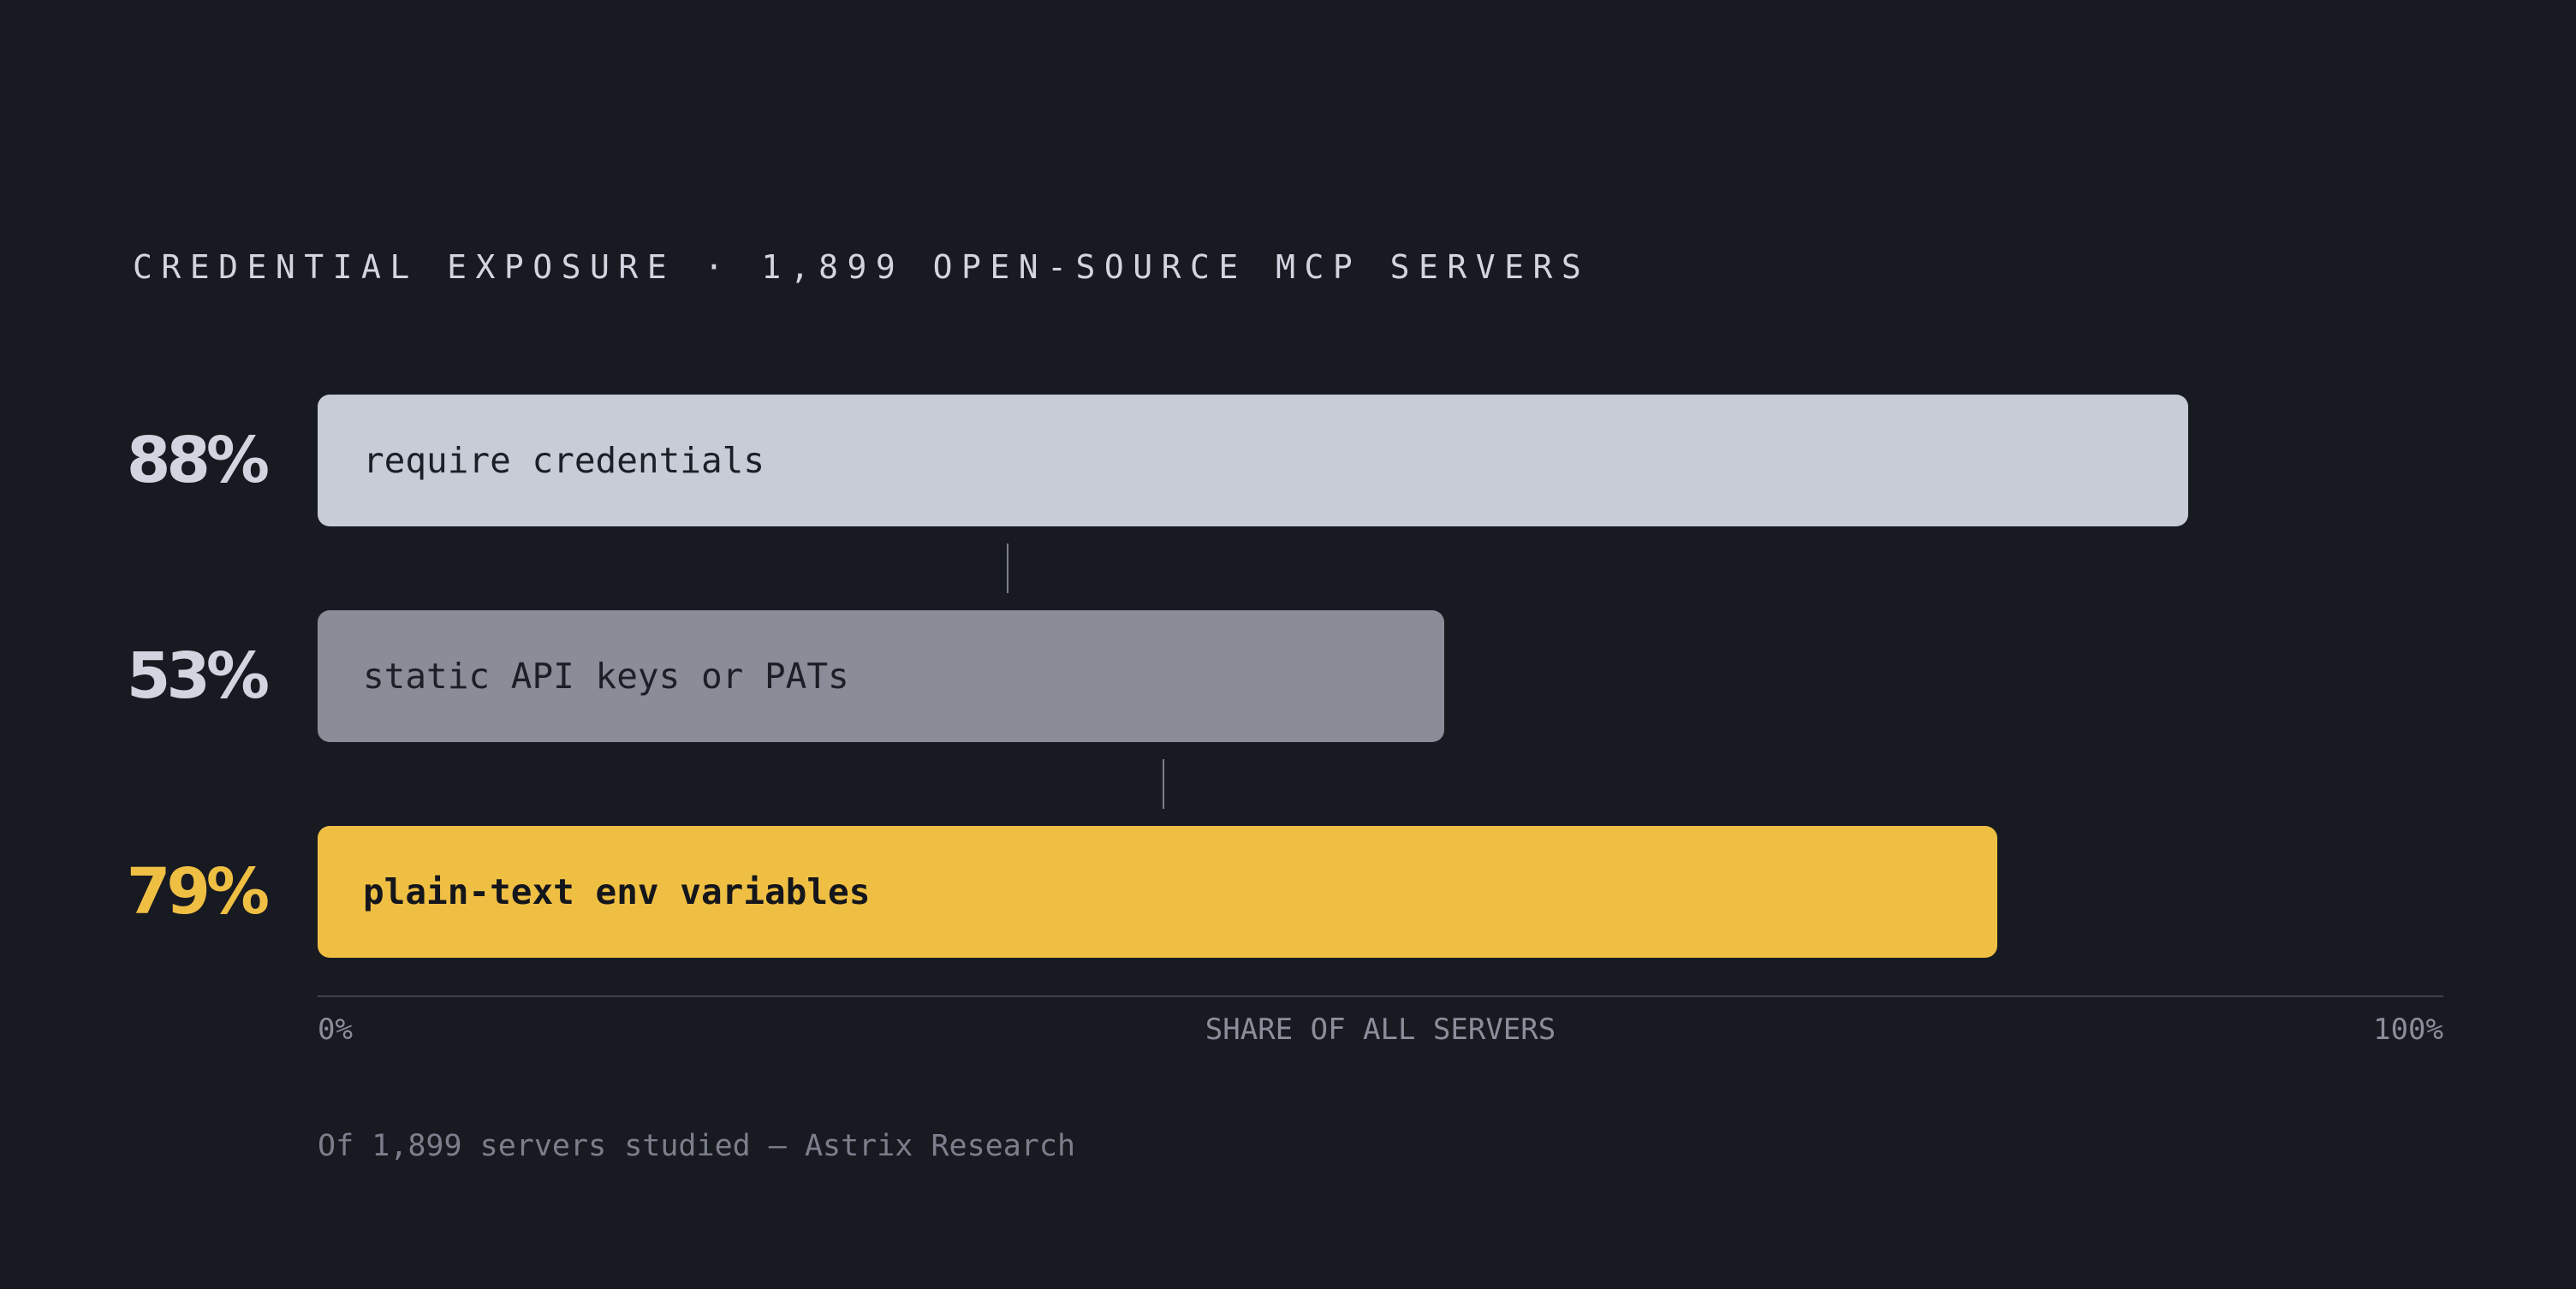  What do you see at coordinates (198, 676) in the screenshot?
I see `bar-value-label: 53%` at bounding box center [198, 676].